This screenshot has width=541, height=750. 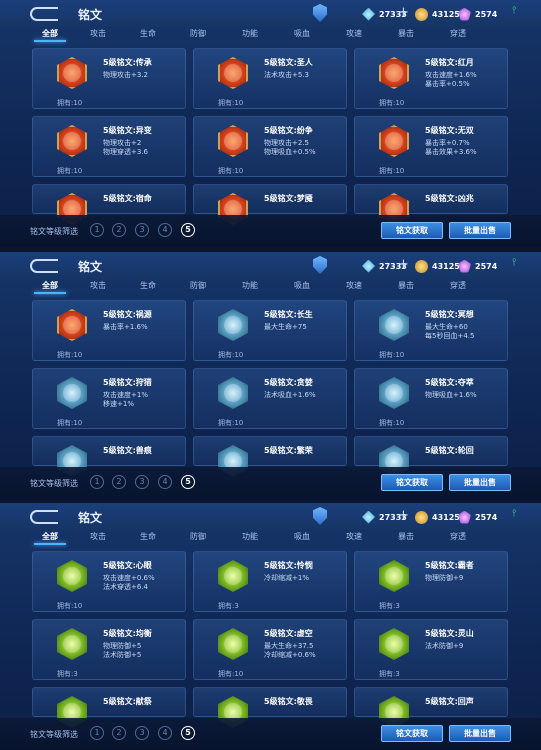 What do you see at coordinates (431, 330) in the screenshot?
I see `inscription-card: 5级铭文:冥想 最大生命+60 每5秒回血+4.5 拥有:10` at bounding box center [431, 330].